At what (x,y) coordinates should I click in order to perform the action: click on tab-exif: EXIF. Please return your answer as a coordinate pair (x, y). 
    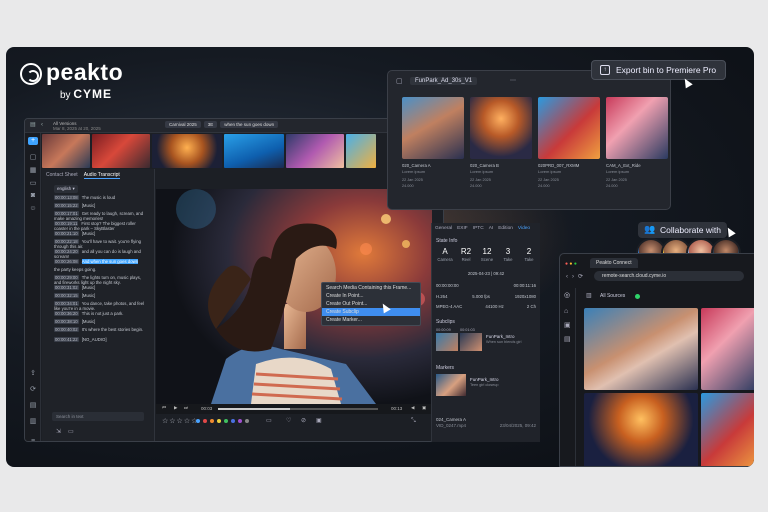
    Looking at the image, I should click on (462, 228).